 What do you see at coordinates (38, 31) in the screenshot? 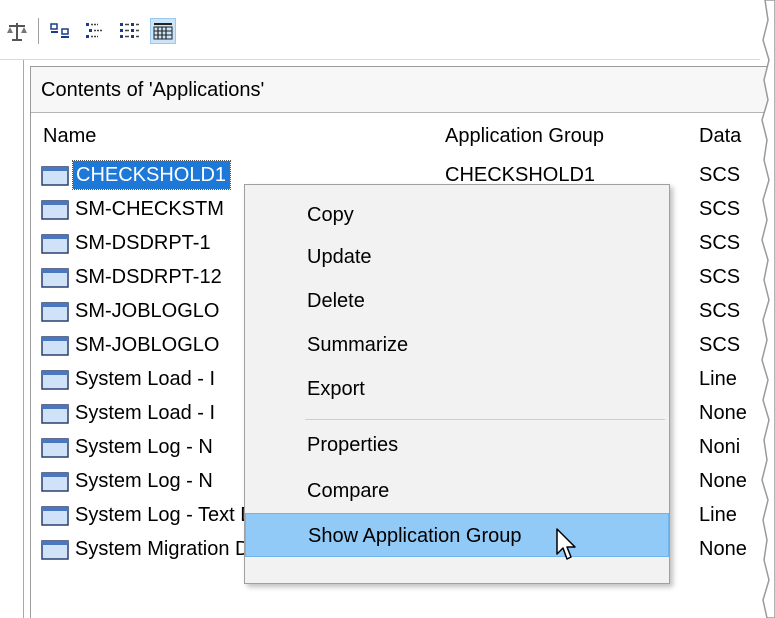
I see `toolbar-separator` at bounding box center [38, 31].